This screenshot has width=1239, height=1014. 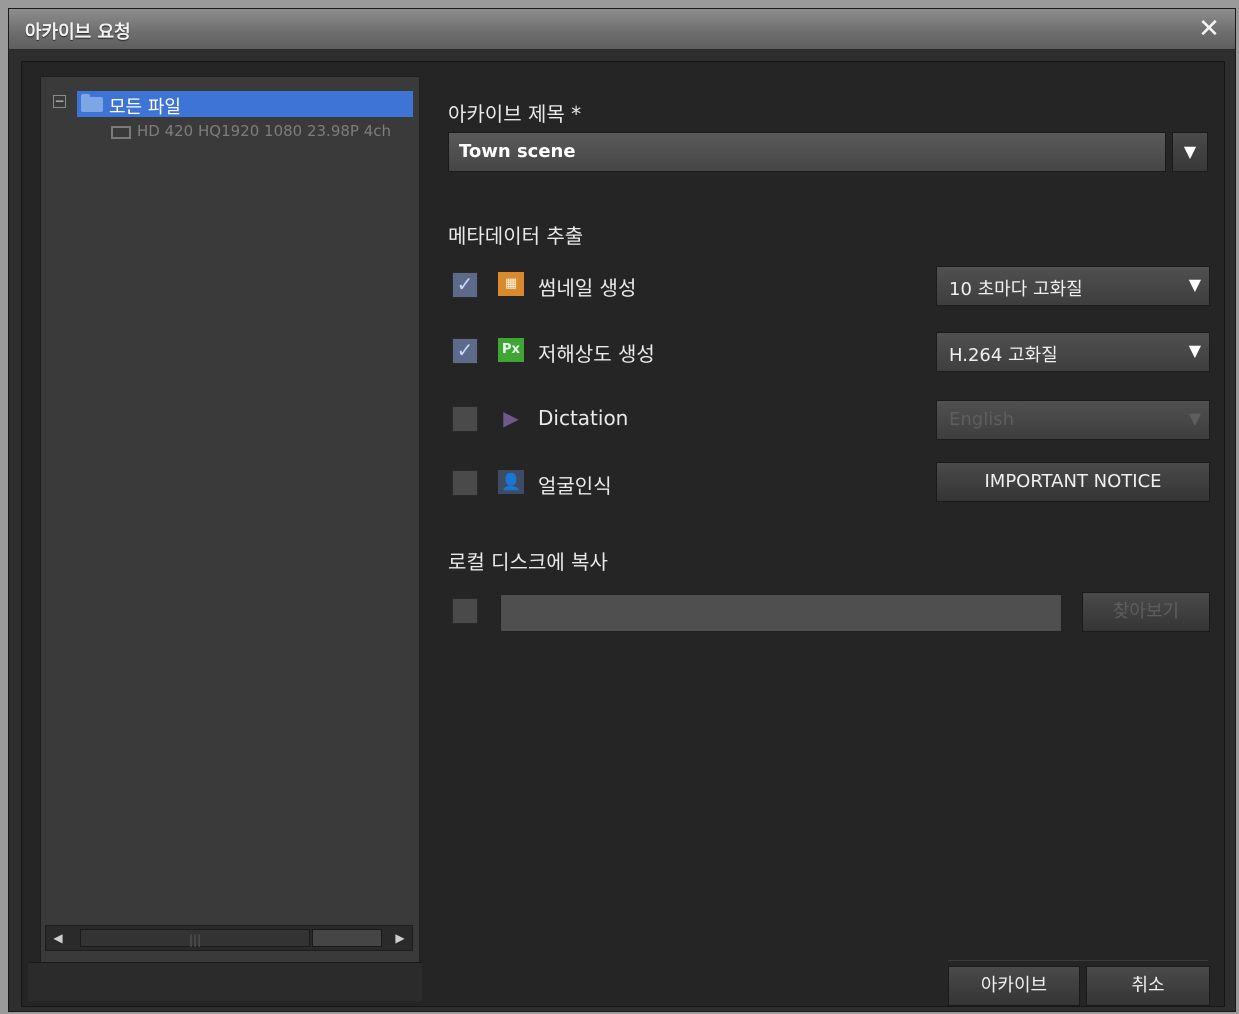 I want to click on proxy-format-dropdown: H.264 고화질 ▼, so click(x=1073, y=352).